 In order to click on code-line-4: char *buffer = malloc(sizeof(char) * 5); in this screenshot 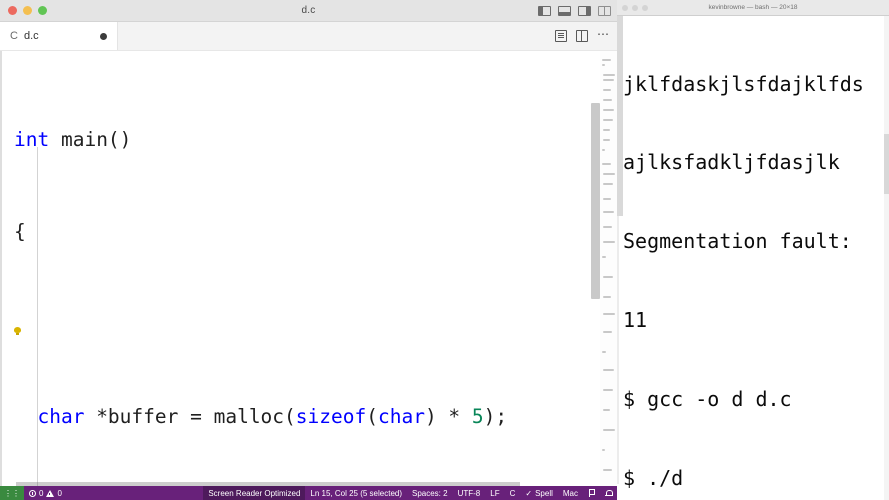, I will do `click(253, 417)`.